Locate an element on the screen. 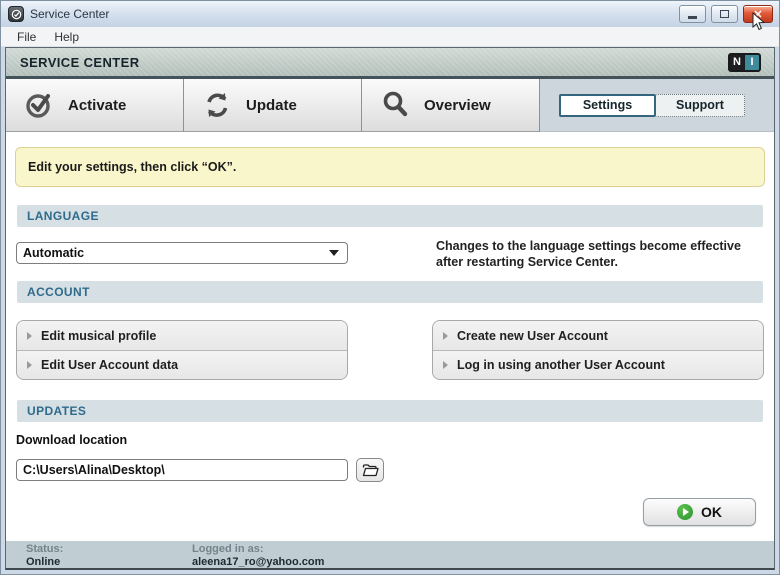 This screenshot has height=575, width=780. refresh-icon is located at coordinates (217, 105).